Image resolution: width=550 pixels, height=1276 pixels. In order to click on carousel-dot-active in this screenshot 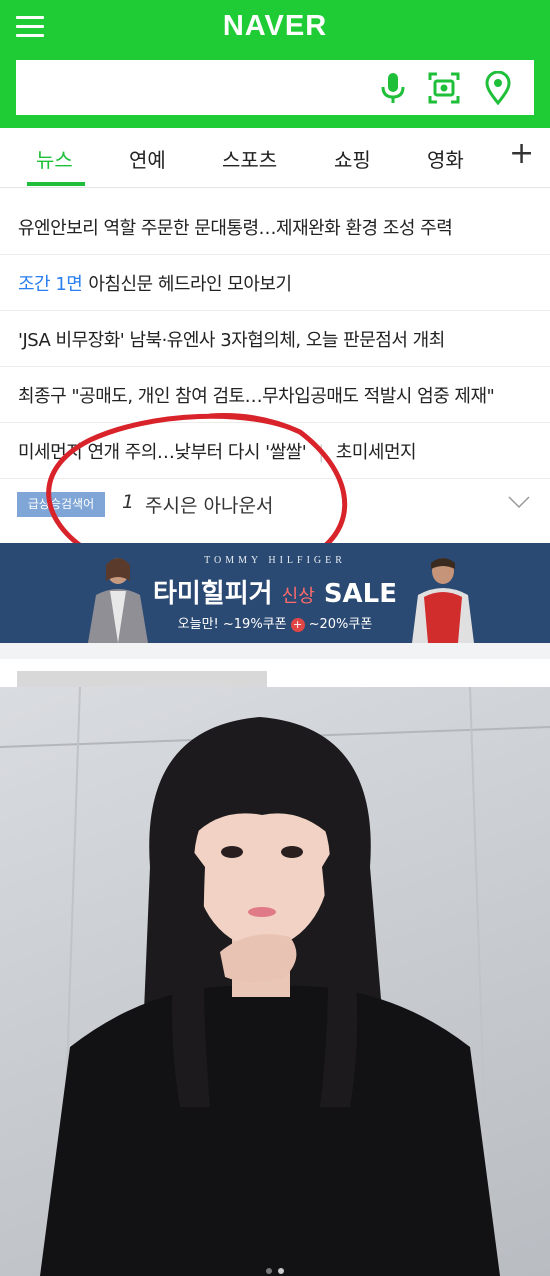, I will do `click(269, 1271)`.